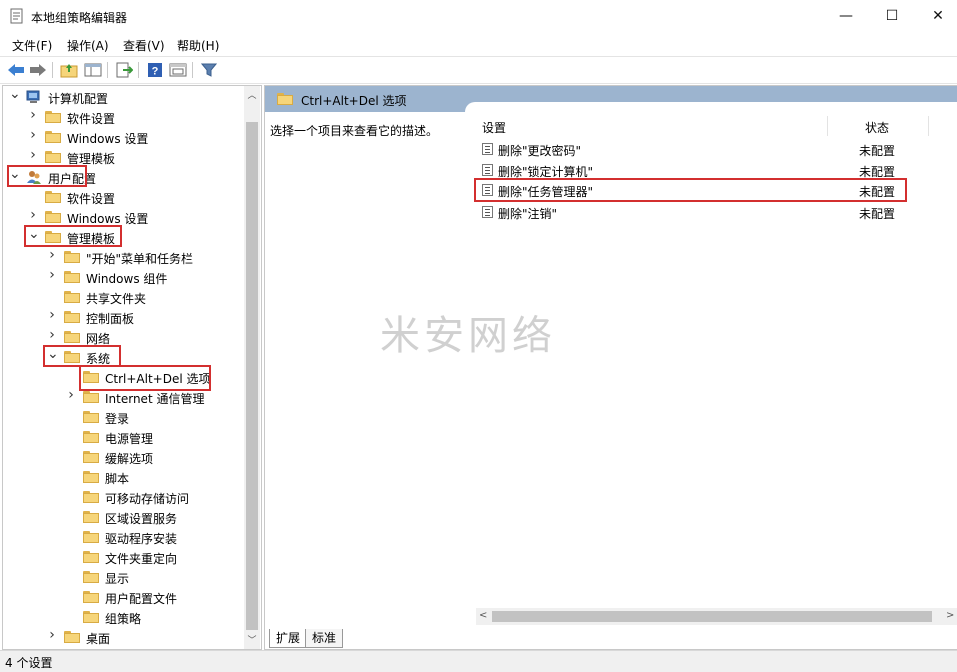 The width and height of the screenshot is (957, 672). Describe the element at coordinates (892, 16) in the screenshot. I see `maximize-button: ☐` at that location.